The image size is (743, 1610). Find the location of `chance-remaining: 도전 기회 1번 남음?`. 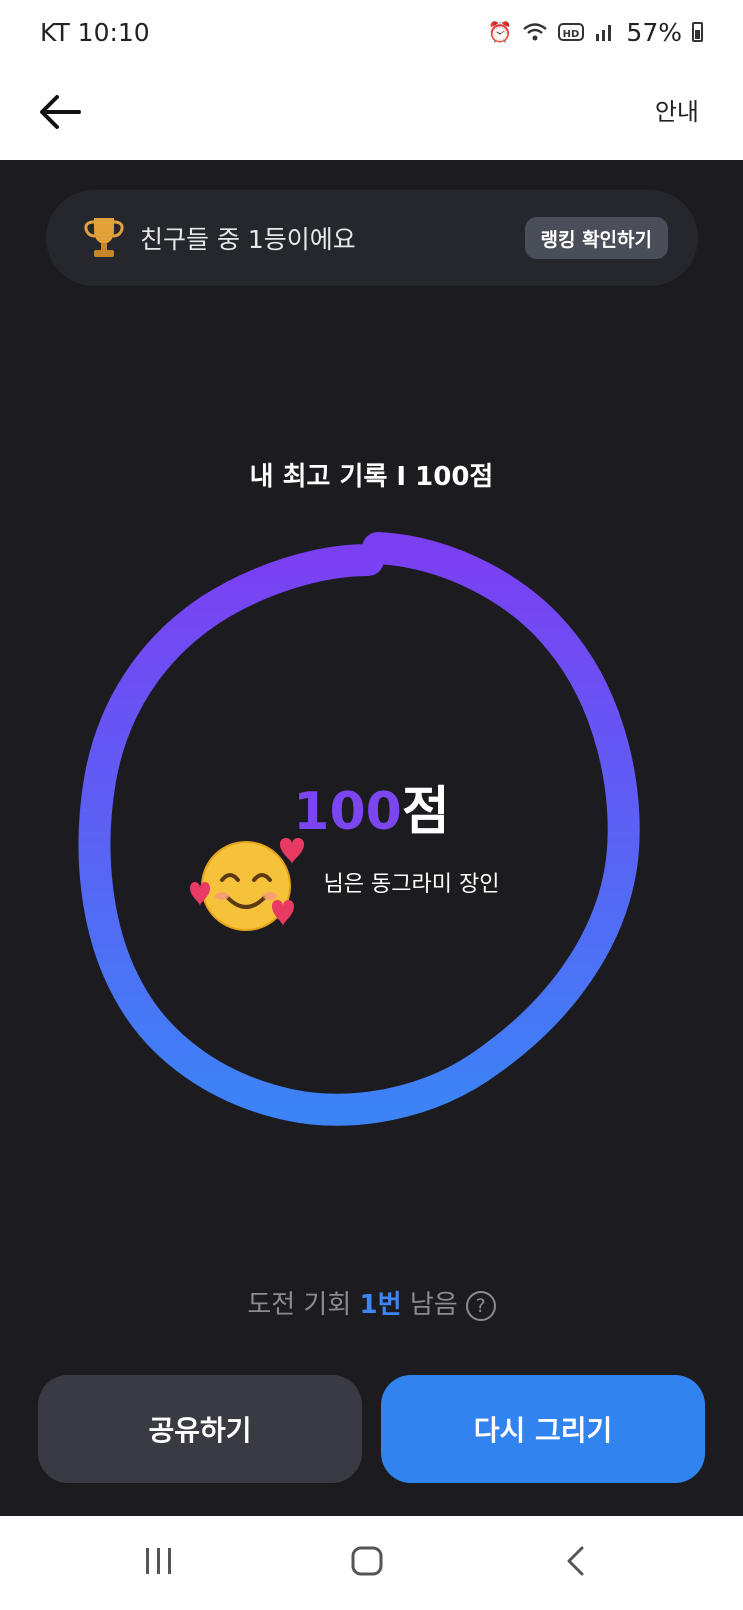

chance-remaining: 도전 기회 1번 남음? is located at coordinates (371, 1302).